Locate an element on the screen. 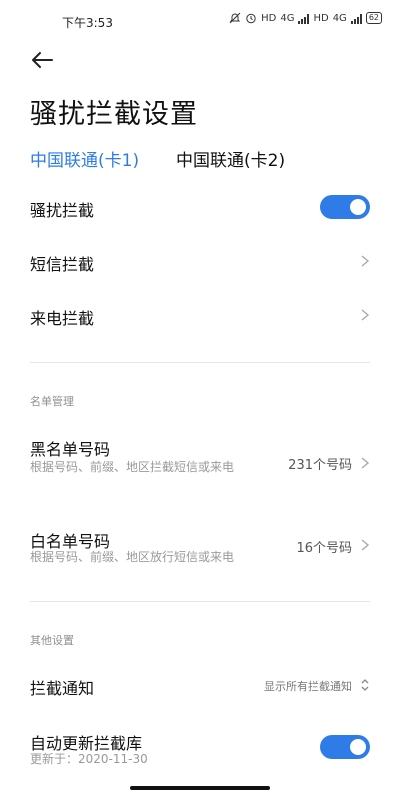  status-icons: HD 4G HD 4G 62 is located at coordinates (305, 18).